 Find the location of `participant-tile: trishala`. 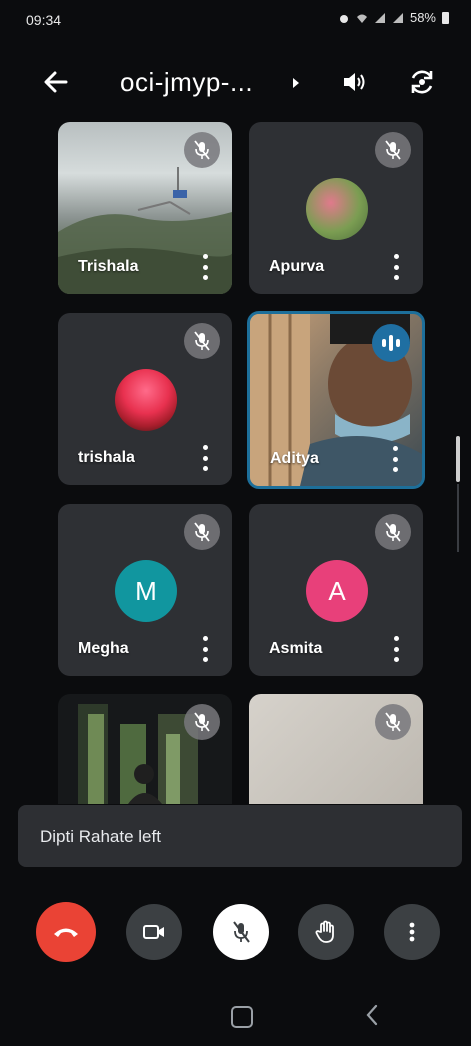

participant-tile: trishala is located at coordinates (145, 399).